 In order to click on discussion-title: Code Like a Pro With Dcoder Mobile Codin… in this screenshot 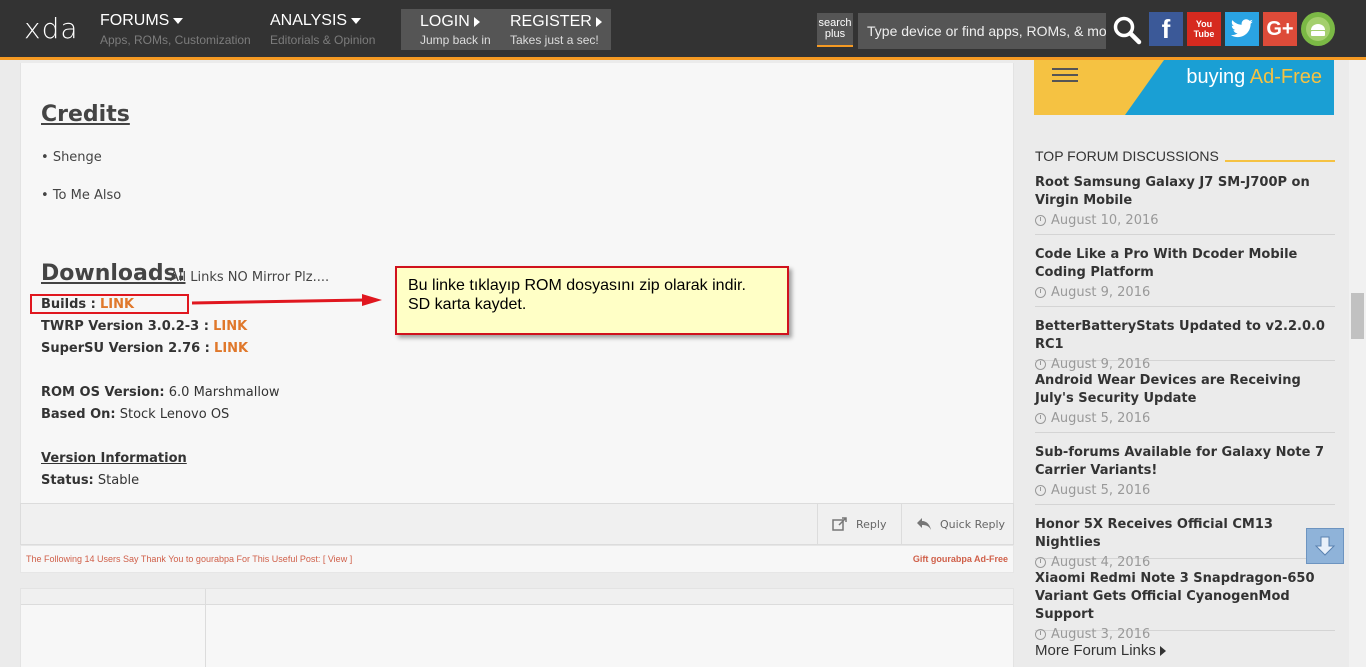, I will do `click(1185, 264)`.